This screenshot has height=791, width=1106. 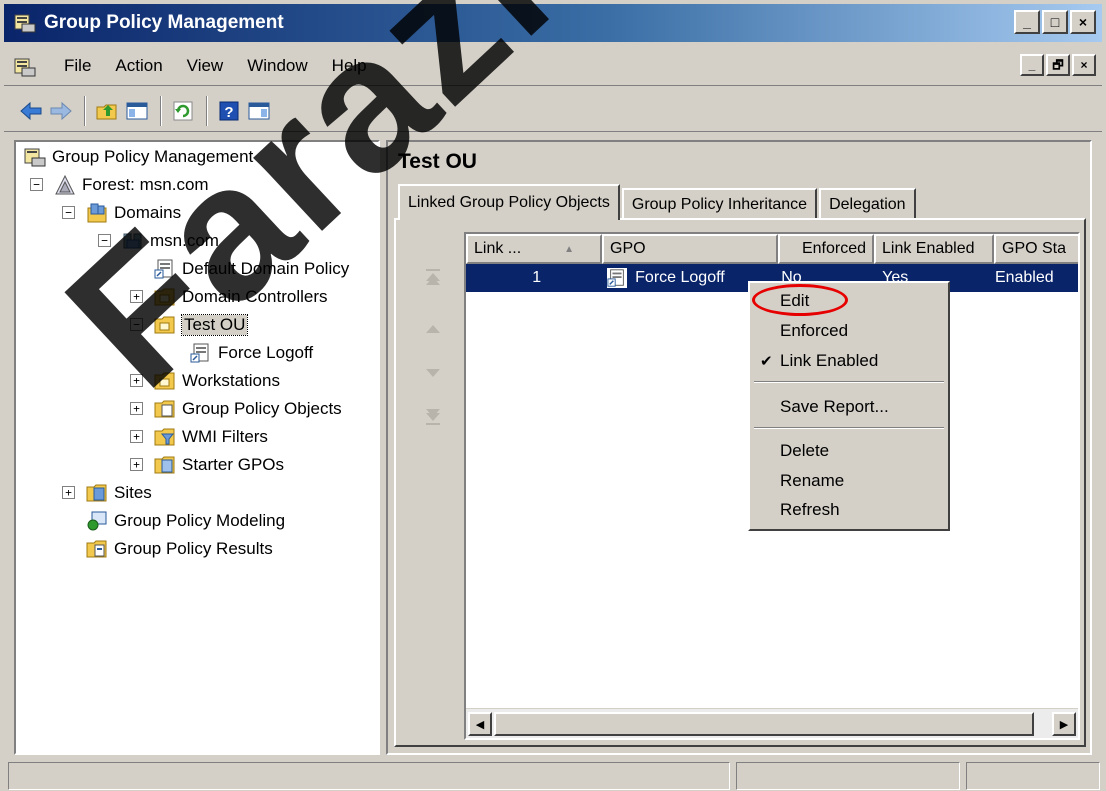 I want to click on tree-item-domain-controllers: Domain Controllers, so click(x=241, y=297).